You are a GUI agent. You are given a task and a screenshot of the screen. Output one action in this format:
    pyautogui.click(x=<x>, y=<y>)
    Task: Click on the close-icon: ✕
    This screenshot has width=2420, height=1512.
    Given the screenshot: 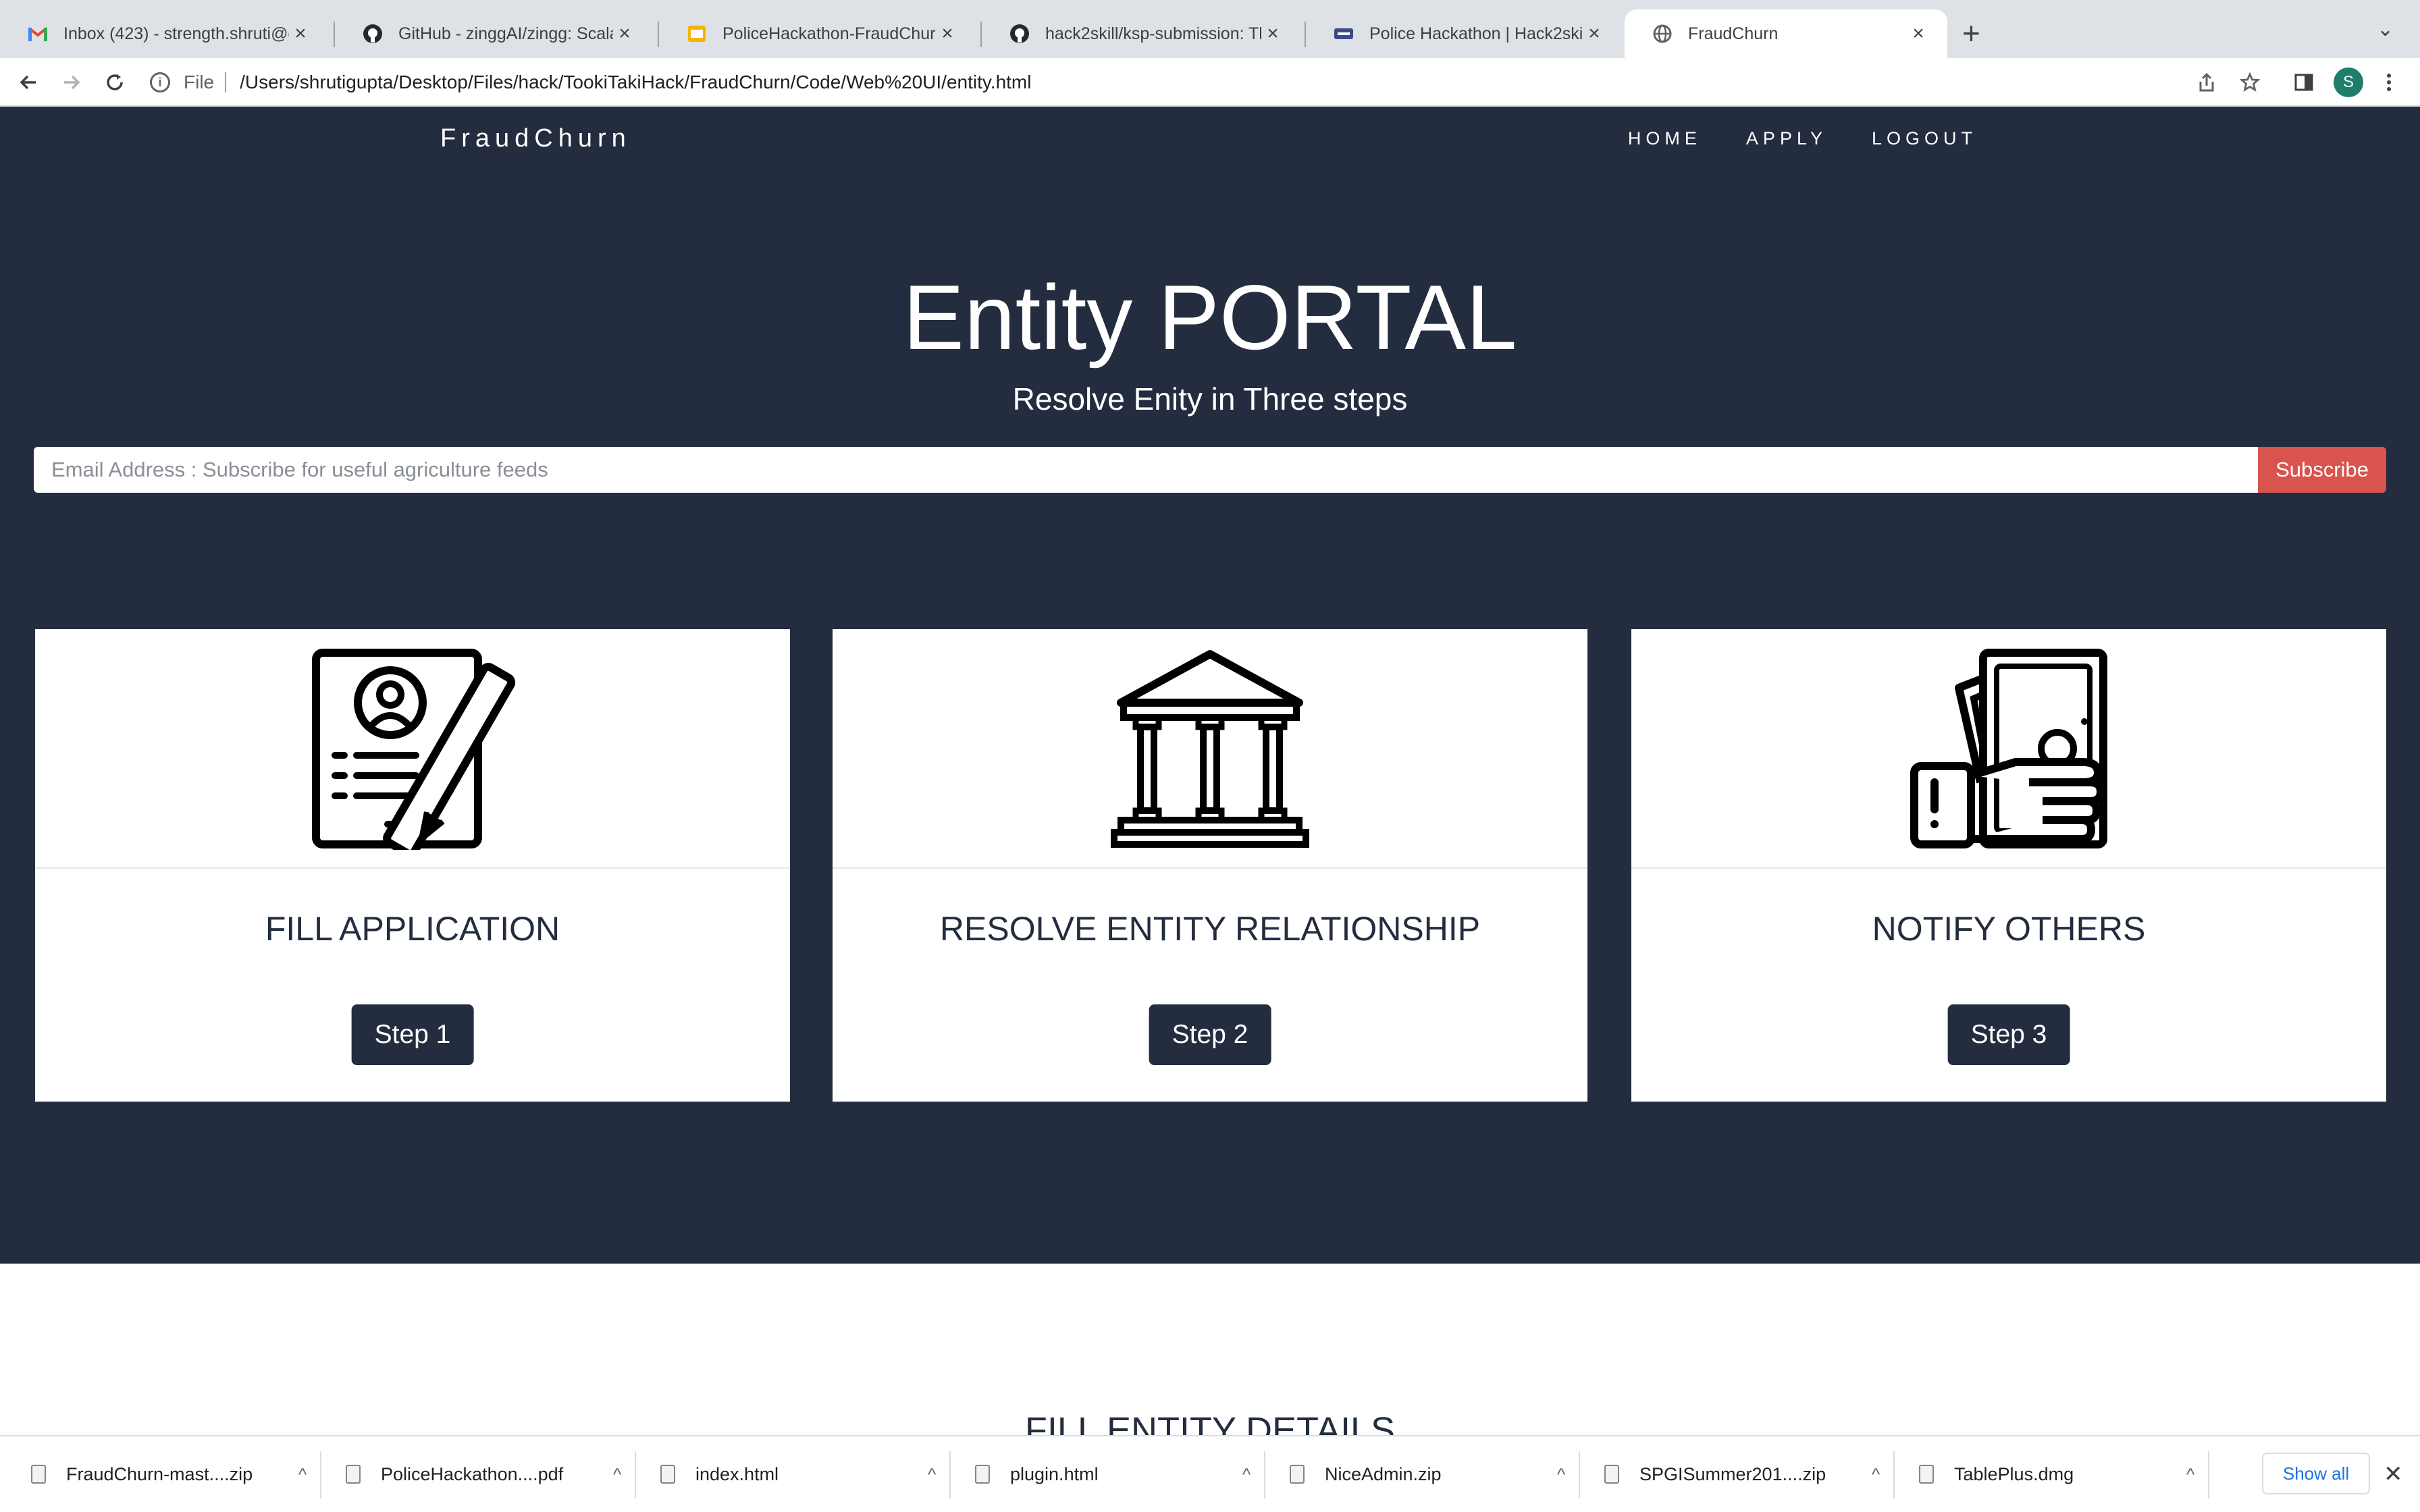 What is the action you would take?
    pyautogui.click(x=2393, y=1474)
    